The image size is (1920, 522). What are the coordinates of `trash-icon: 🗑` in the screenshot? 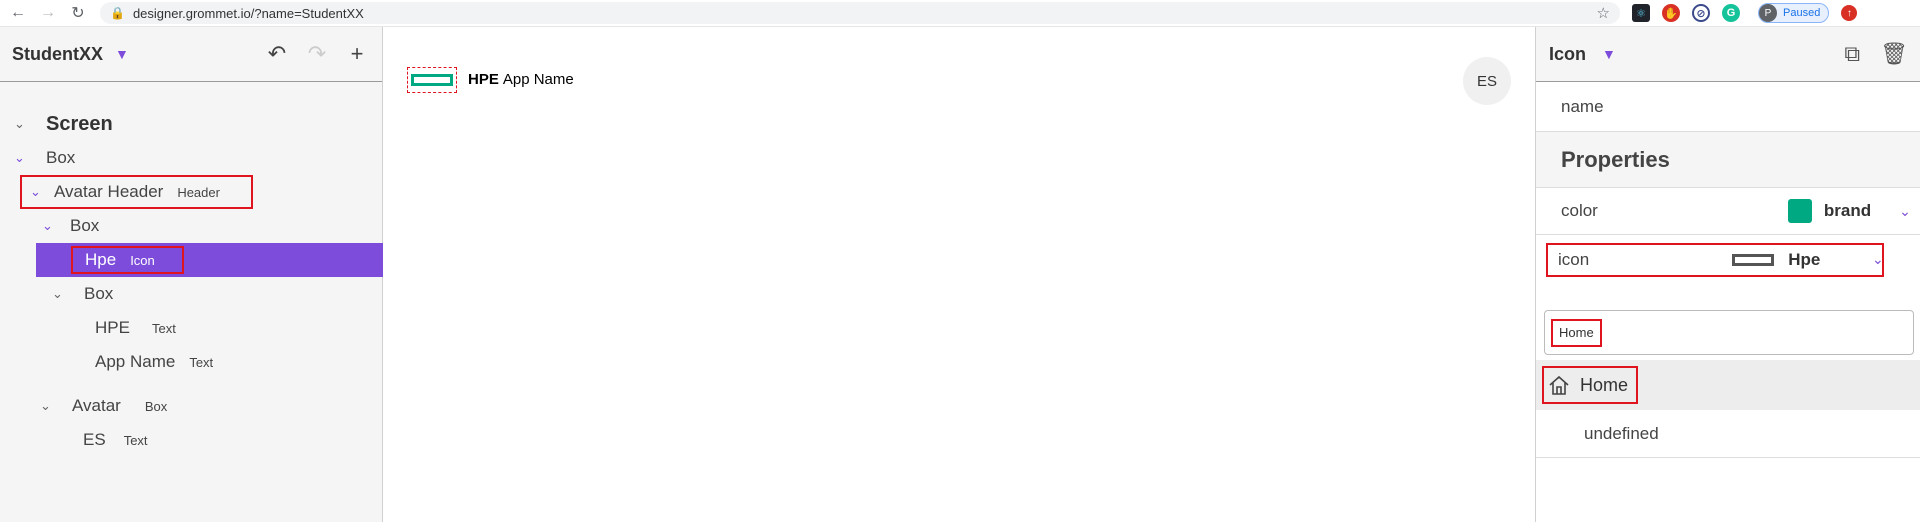 It's located at (1894, 54).